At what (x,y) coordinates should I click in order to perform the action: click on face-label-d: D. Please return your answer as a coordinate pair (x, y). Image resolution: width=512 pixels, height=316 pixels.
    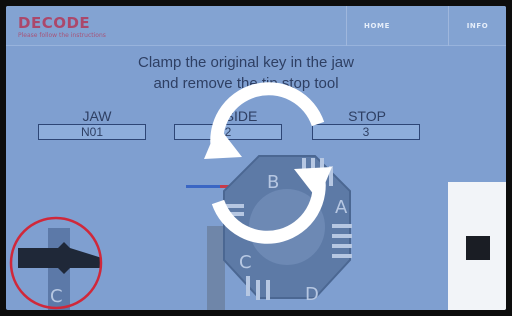
    Looking at the image, I should click on (312, 294).